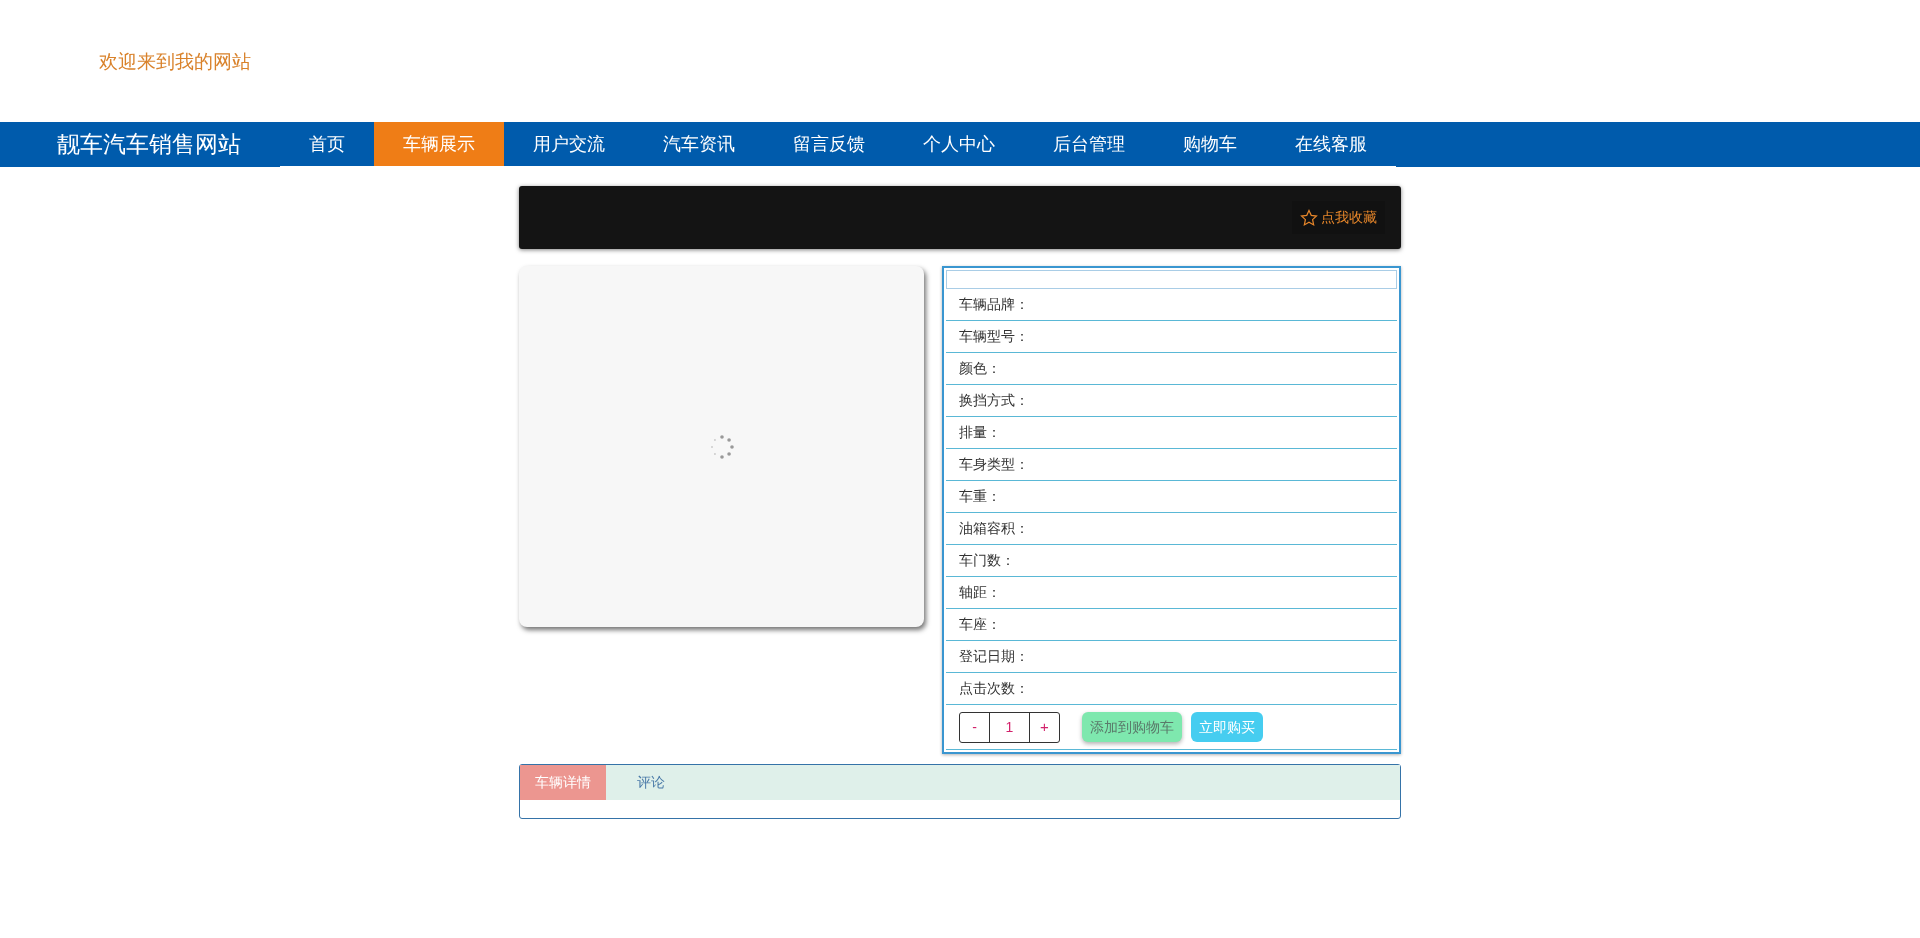 The image size is (1920, 938). Describe the element at coordinates (721, 446) in the screenshot. I see `loading-spinner-icon` at that location.